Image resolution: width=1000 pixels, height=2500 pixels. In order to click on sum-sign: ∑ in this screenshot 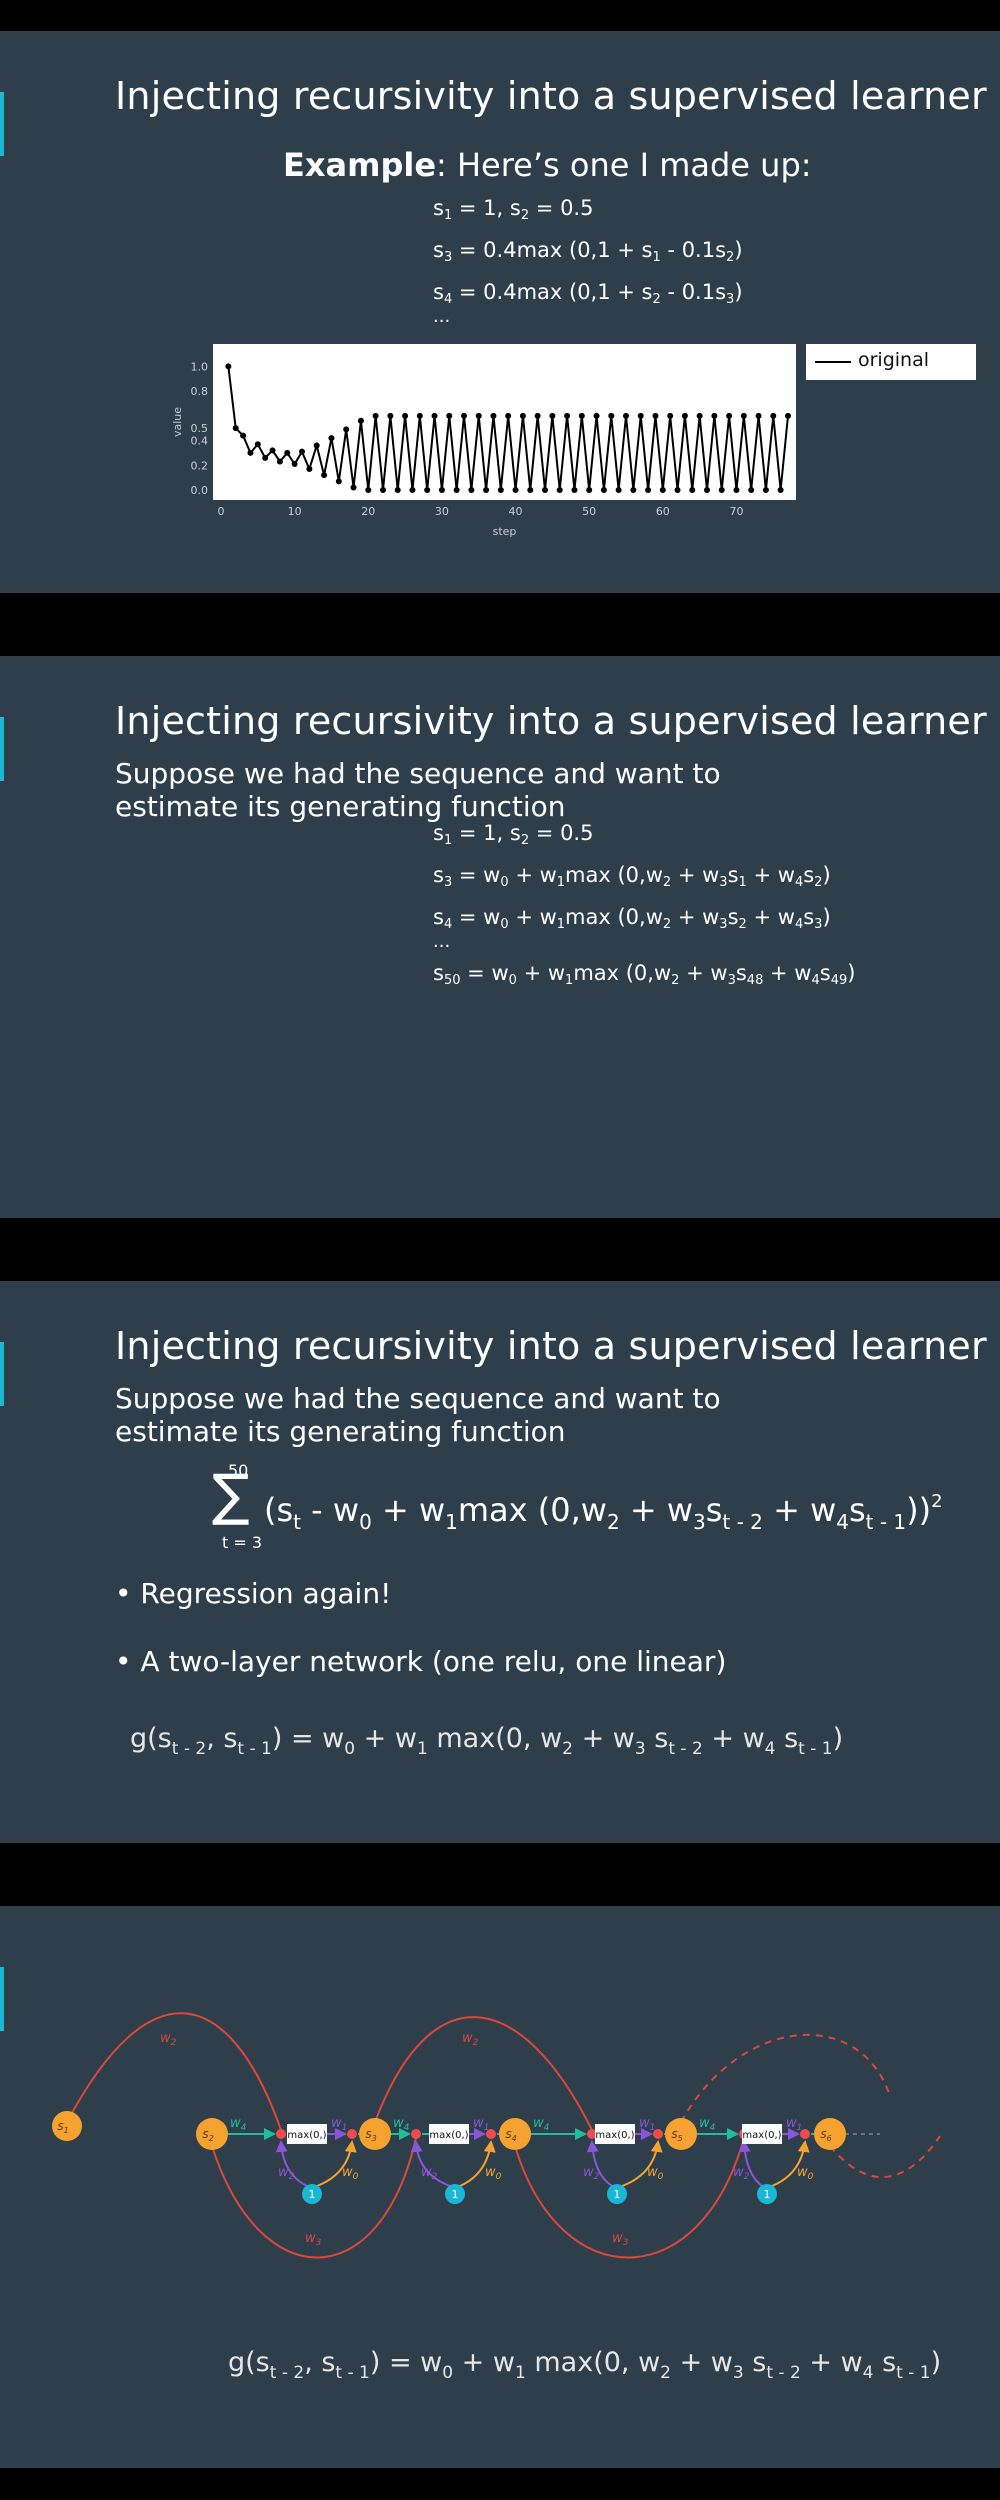, I will do `click(231, 1495)`.